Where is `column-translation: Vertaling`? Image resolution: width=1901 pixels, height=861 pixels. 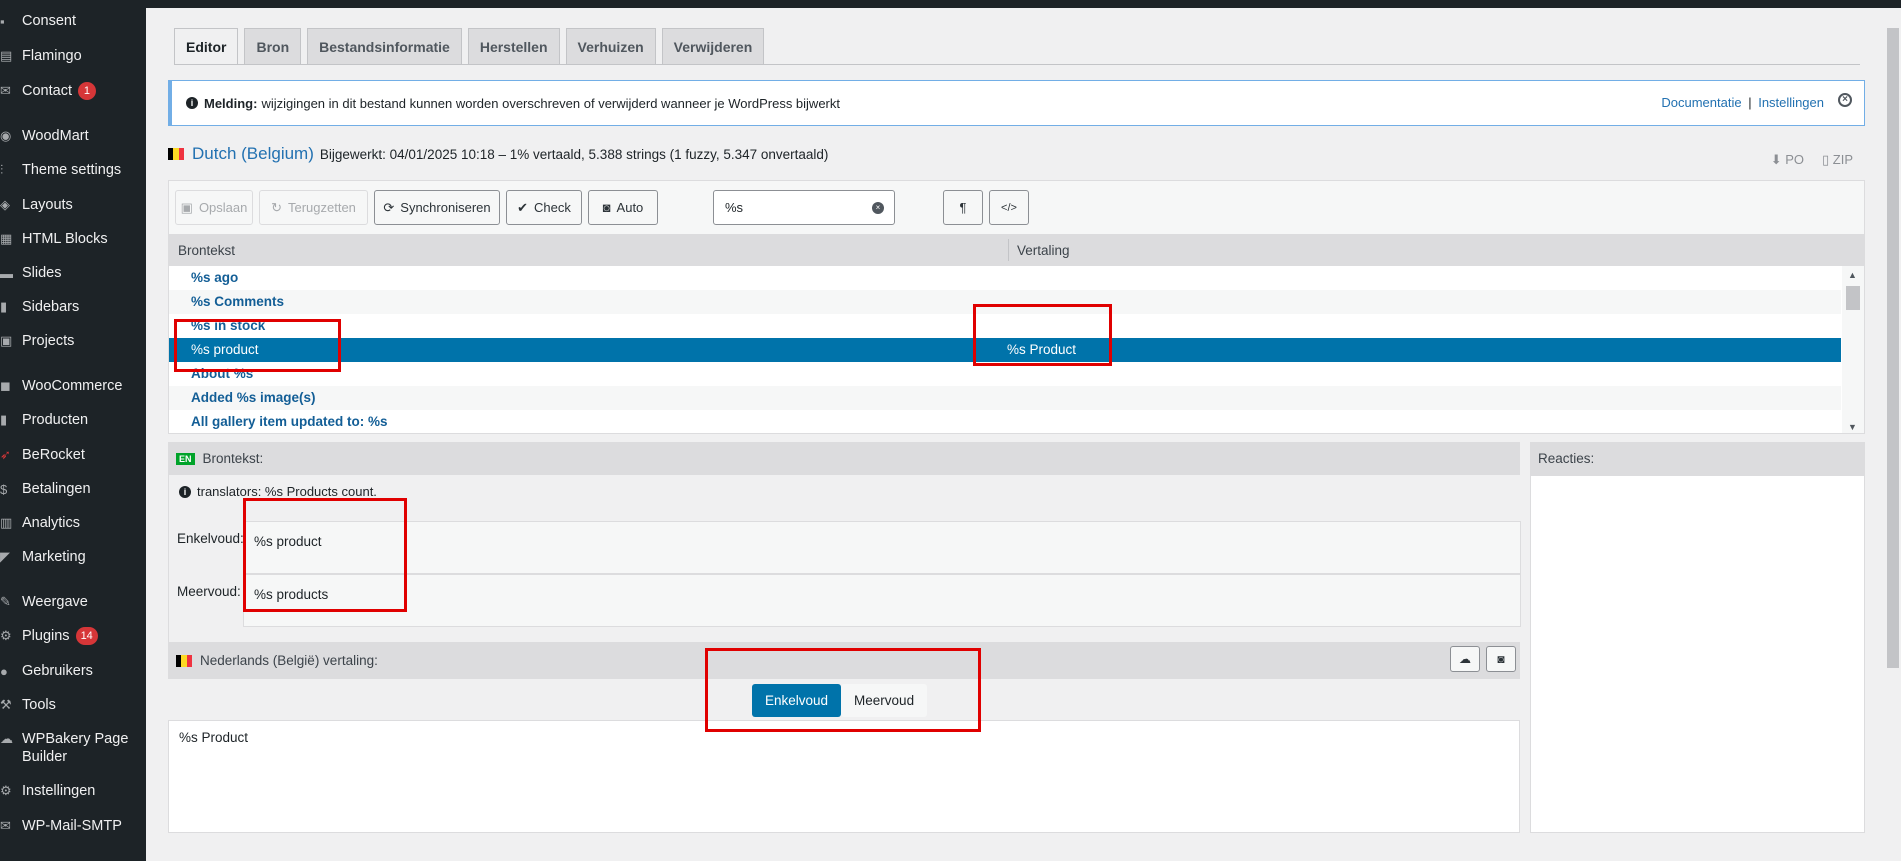
column-translation: Vertaling is located at coordinates (1043, 250).